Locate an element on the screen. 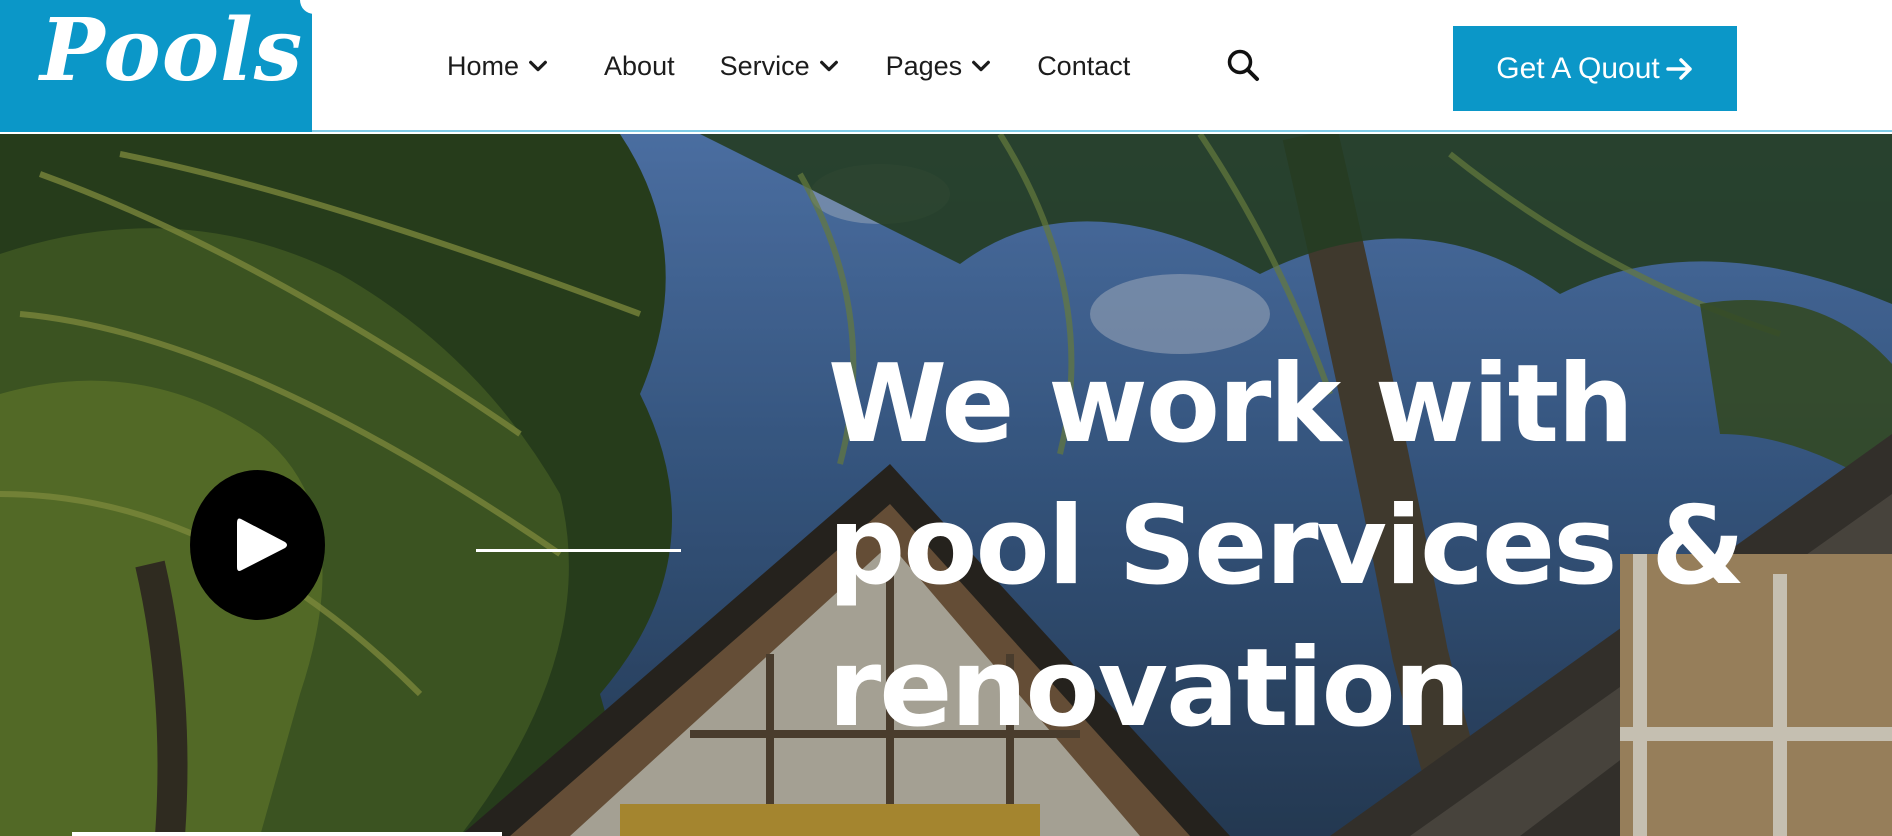 This screenshot has width=1892, height=836. get-quote-label: Get A Quout is located at coordinates (1578, 68).